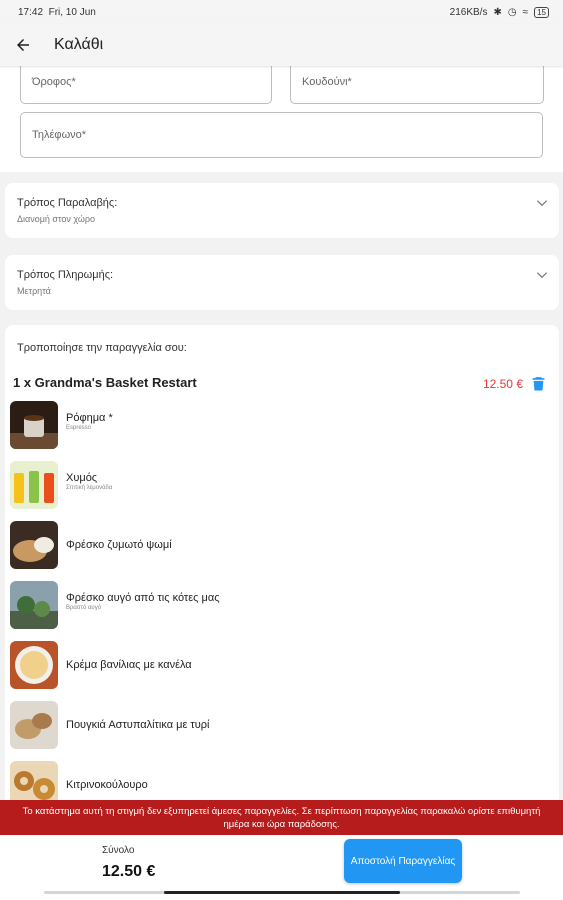 The image size is (563, 900). What do you see at coordinates (31, 12) in the screenshot?
I see `status-time: 17:42` at bounding box center [31, 12].